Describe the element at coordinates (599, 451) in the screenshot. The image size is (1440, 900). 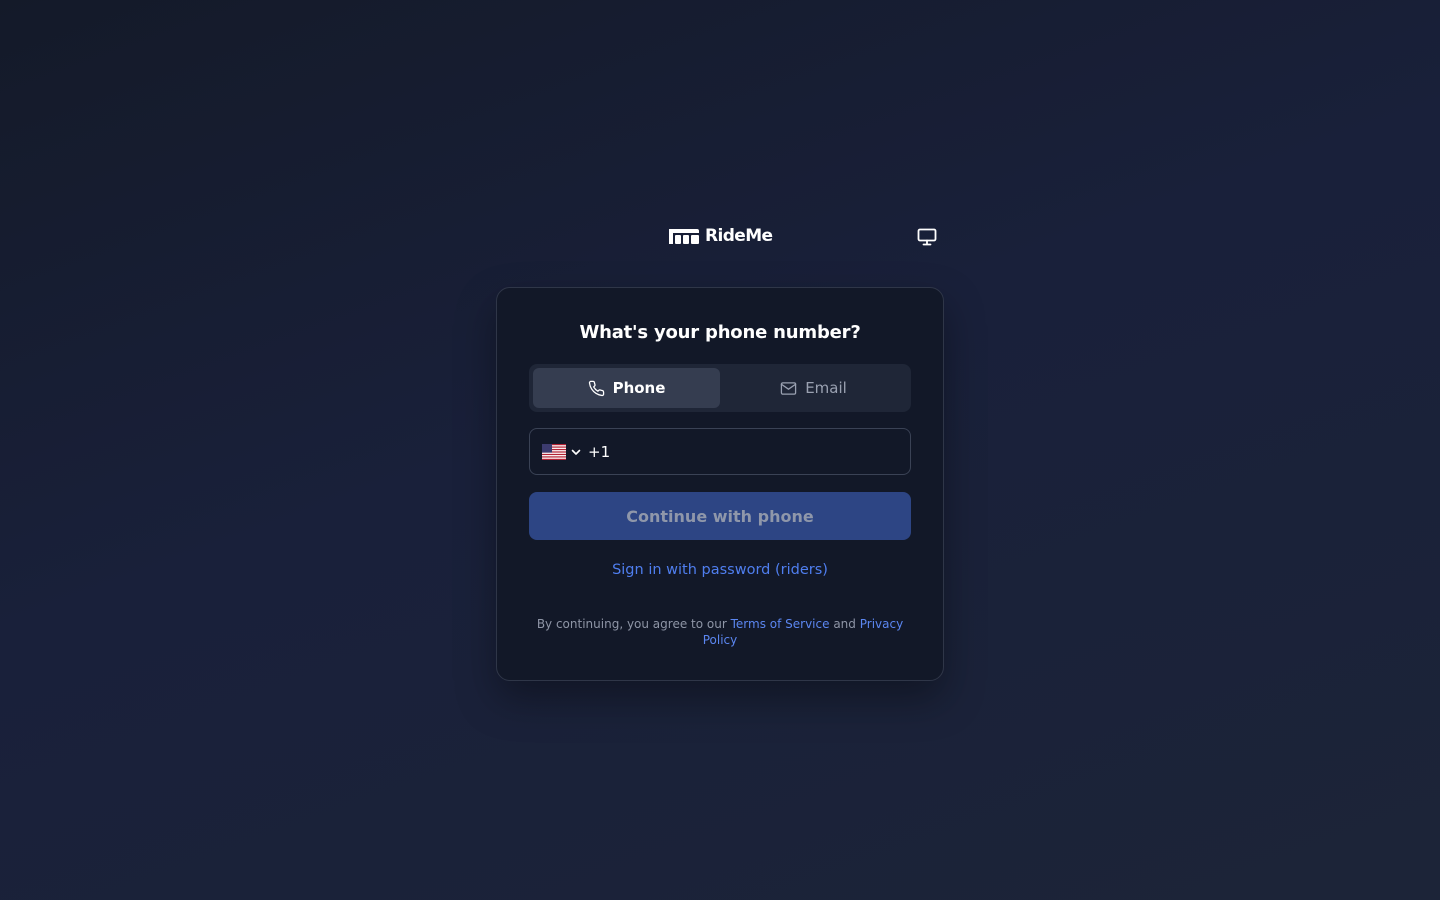
I see `dial-code: +1` at that location.